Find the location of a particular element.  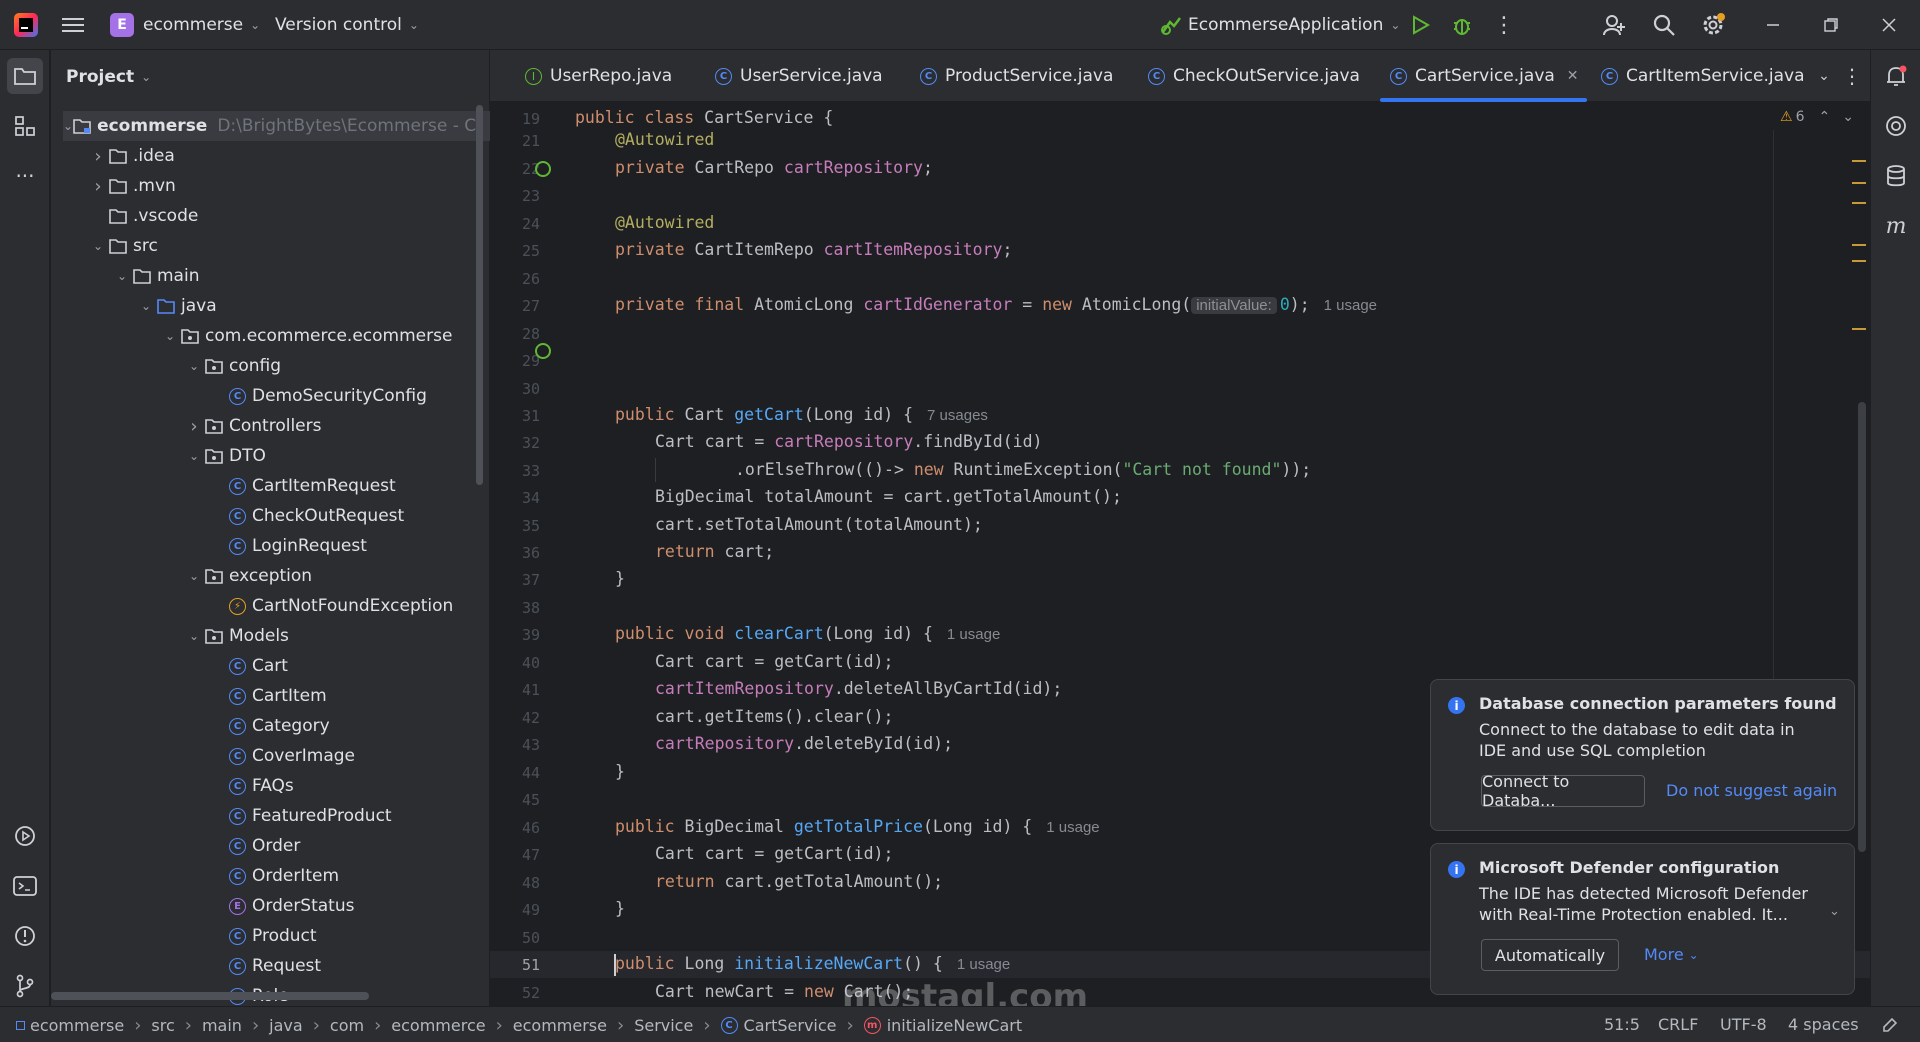

tree-row: C Category is located at coordinates (268, 726).